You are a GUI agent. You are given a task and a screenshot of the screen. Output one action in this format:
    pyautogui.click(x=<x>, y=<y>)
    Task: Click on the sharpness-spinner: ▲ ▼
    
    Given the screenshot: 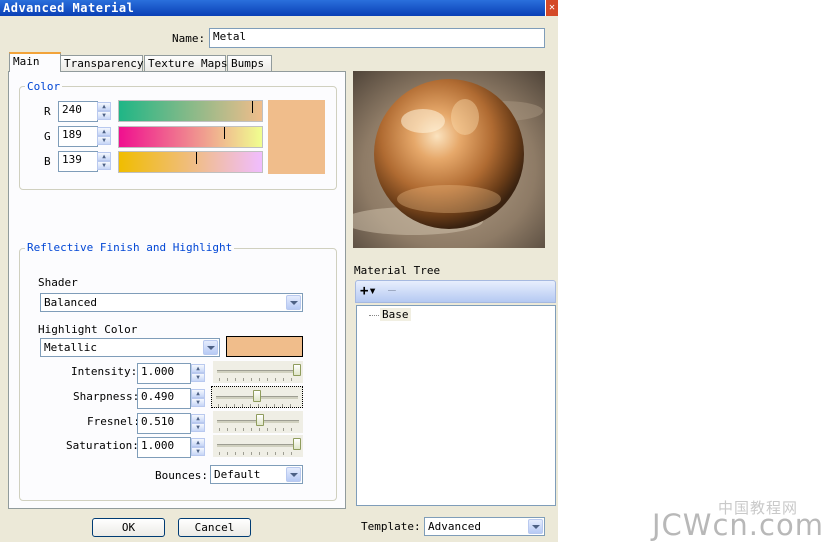 What is the action you would take?
    pyautogui.click(x=198, y=398)
    